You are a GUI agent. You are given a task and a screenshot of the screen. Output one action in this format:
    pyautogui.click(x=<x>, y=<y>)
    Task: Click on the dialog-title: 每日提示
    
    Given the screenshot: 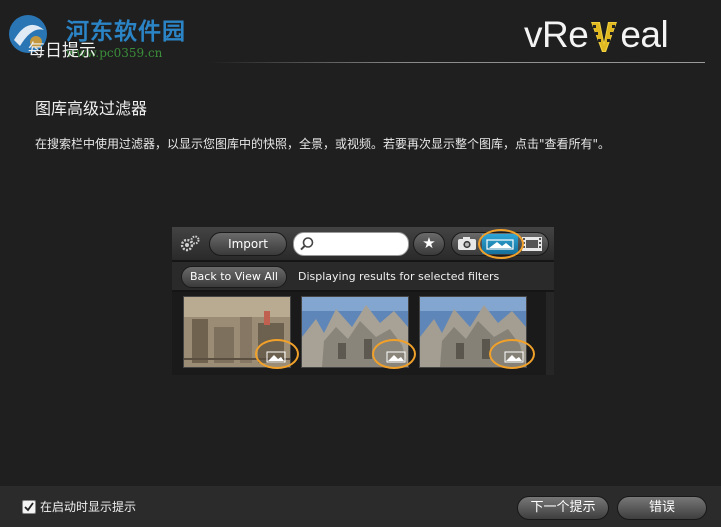 What is the action you would take?
    pyautogui.click(x=62, y=51)
    